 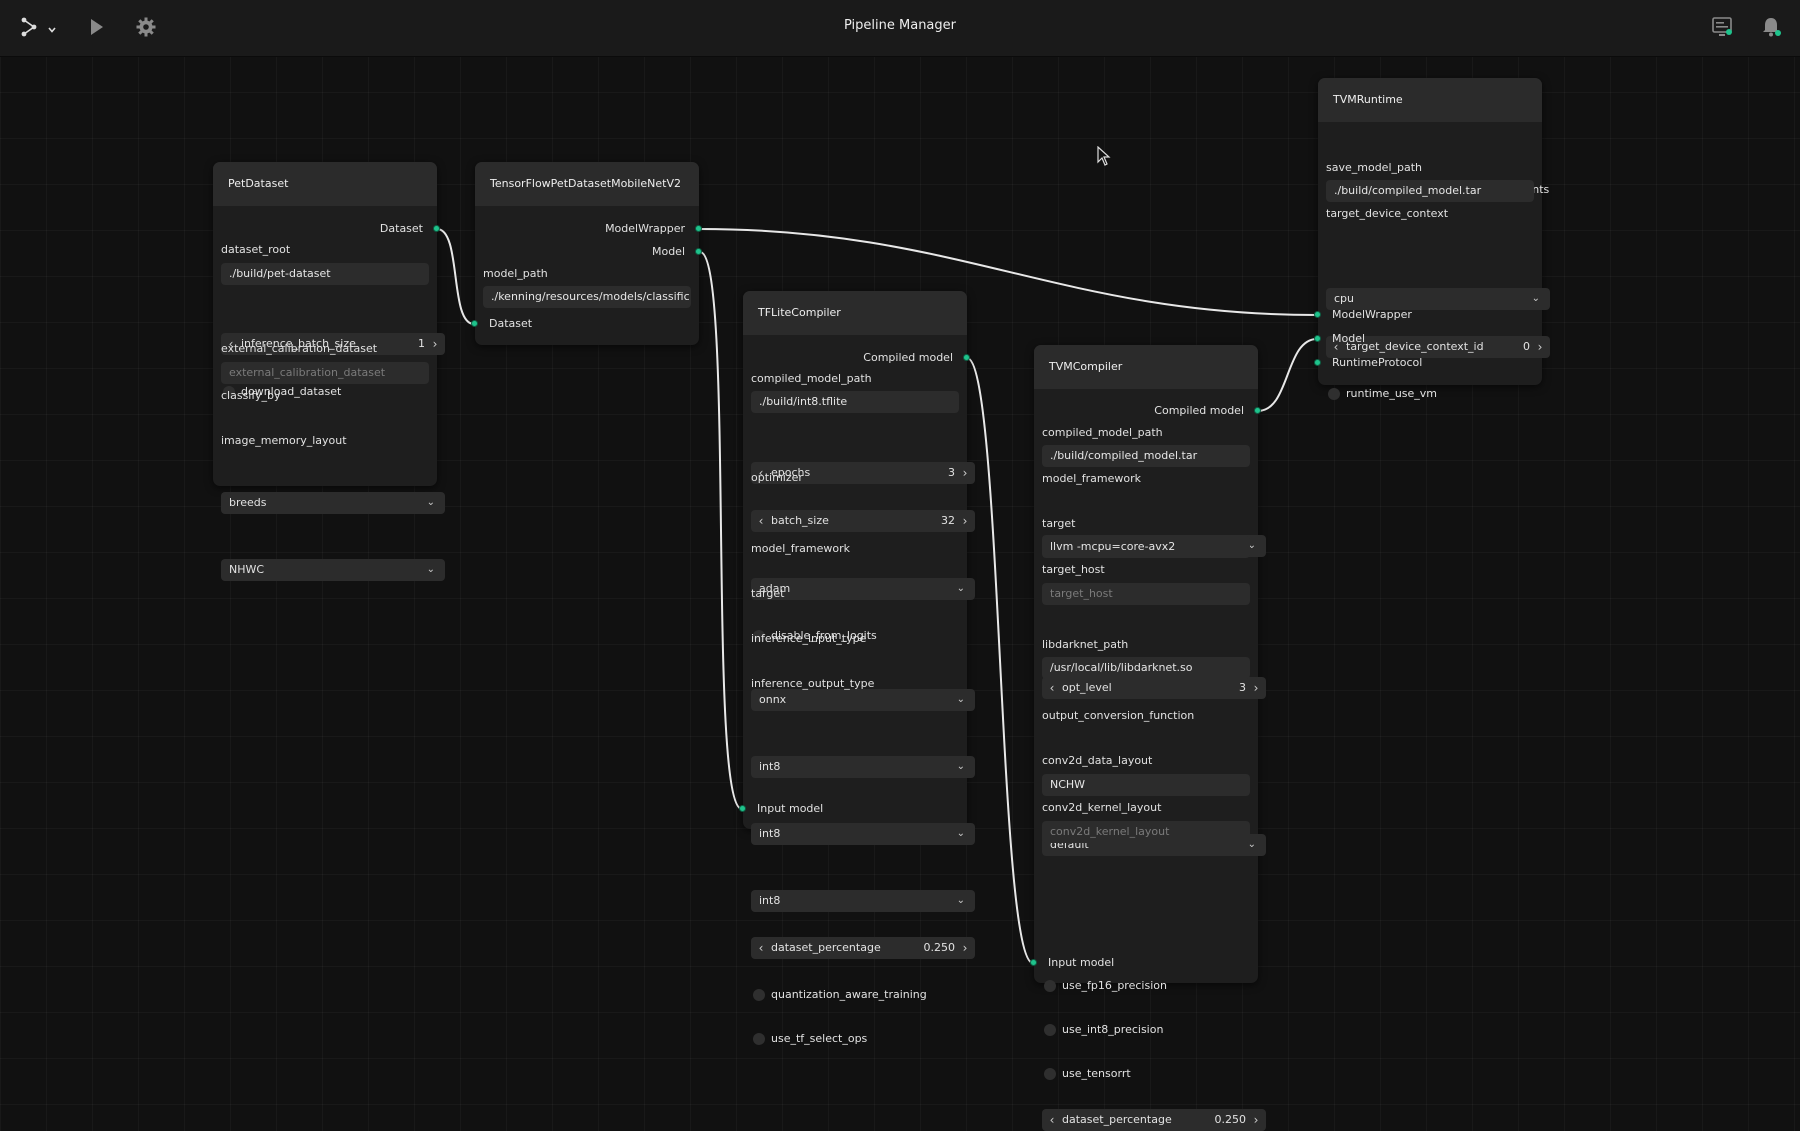 I want to click on external-calibration-input: external_calibration_dataset, so click(x=325, y=373).